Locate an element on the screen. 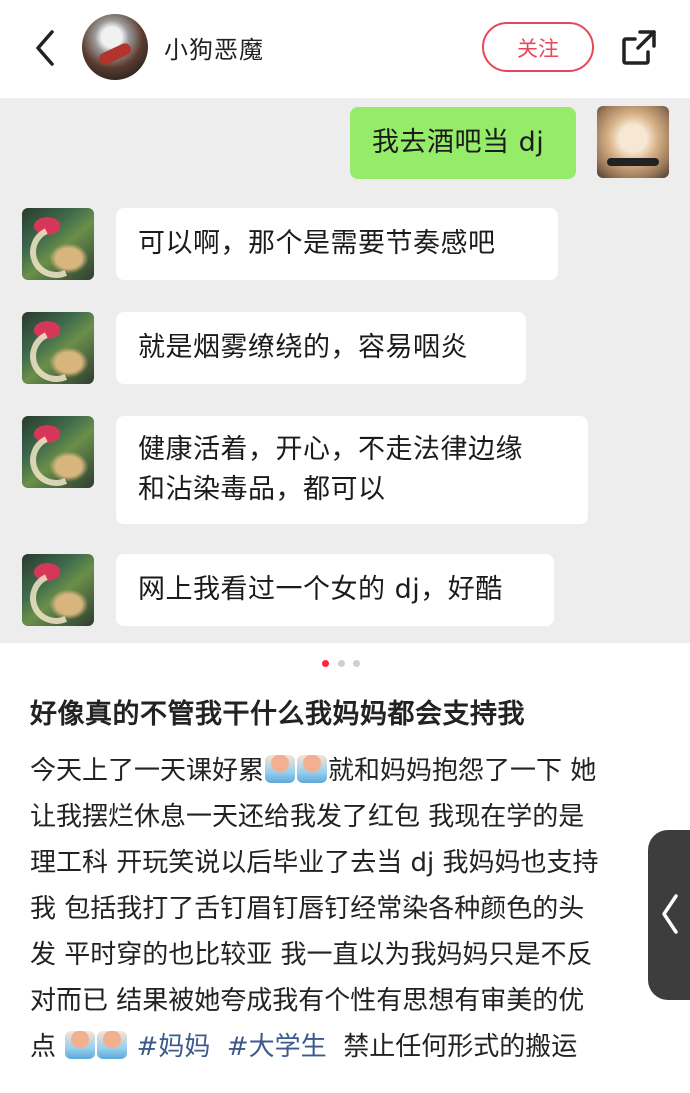 The image size is (690, 1093). cat-avatar is located at coordinates (633, 142).